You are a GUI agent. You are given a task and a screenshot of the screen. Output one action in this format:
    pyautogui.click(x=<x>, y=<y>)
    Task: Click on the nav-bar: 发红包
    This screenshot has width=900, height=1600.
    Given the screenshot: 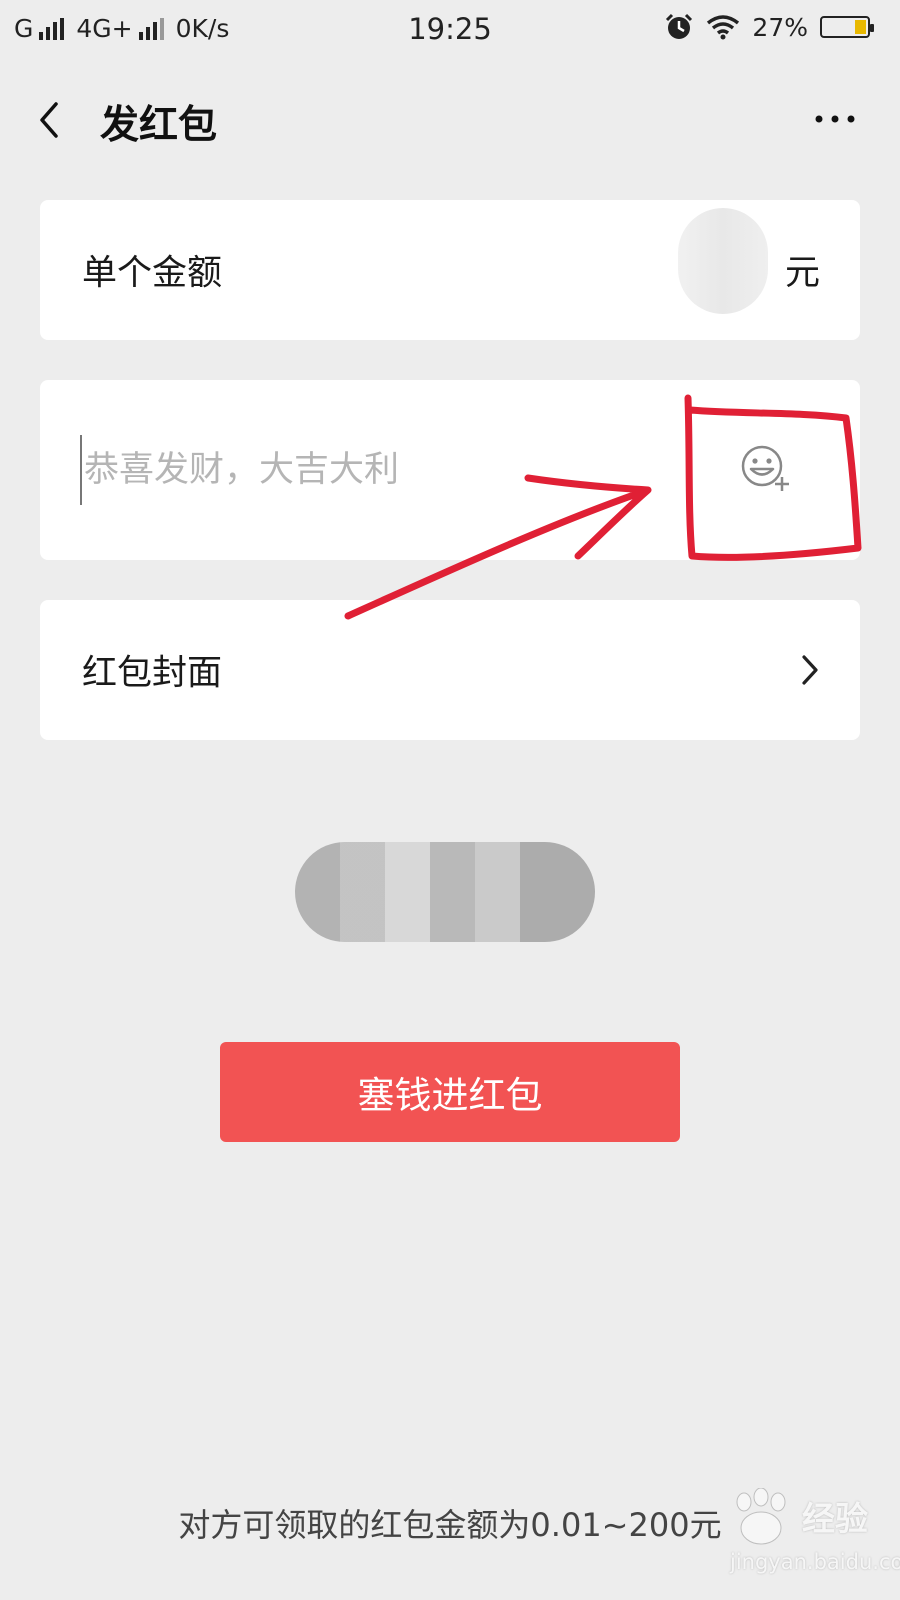 What is the action you would take?
    pyautogui.click(x=450, y=119)
    